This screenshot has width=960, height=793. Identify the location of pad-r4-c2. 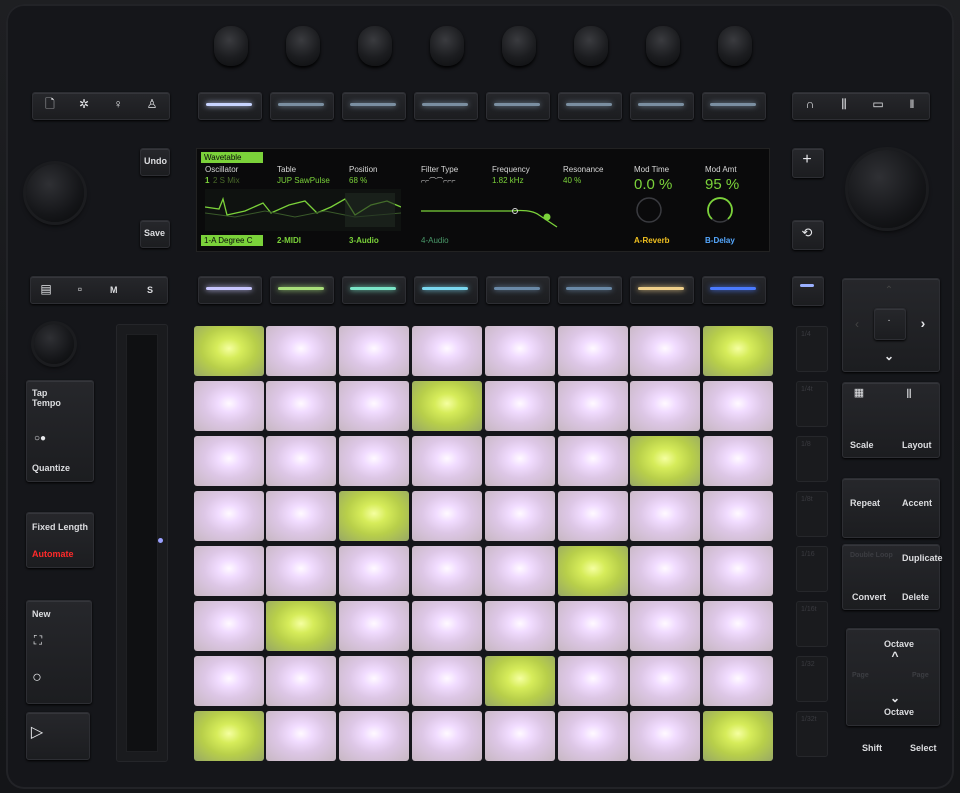
(301, 516).